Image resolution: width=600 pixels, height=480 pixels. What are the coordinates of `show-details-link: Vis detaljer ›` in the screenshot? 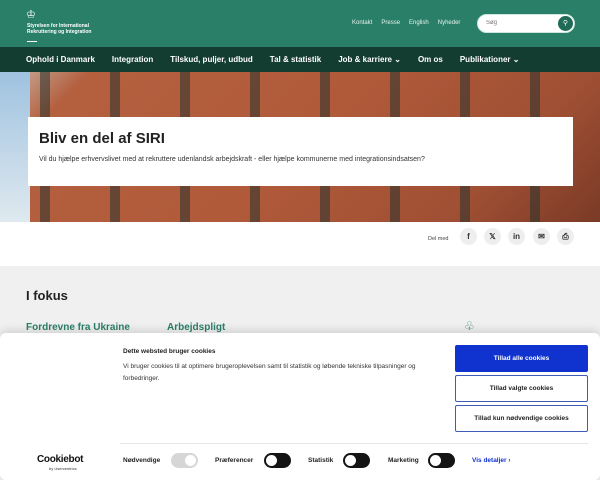 It's located at (491, 460).